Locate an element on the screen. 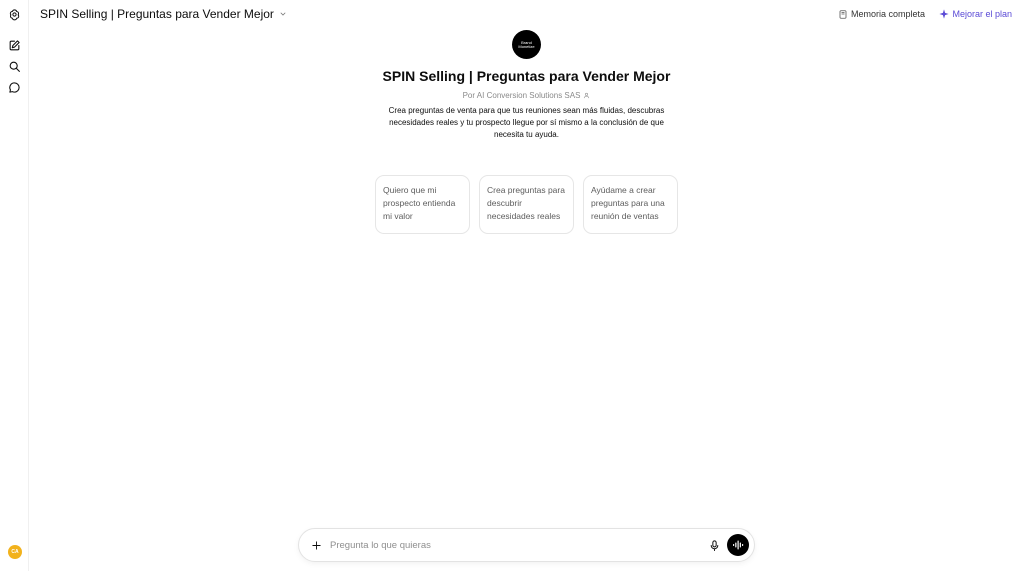  prompt-composer is located at coordinates (526, 545).